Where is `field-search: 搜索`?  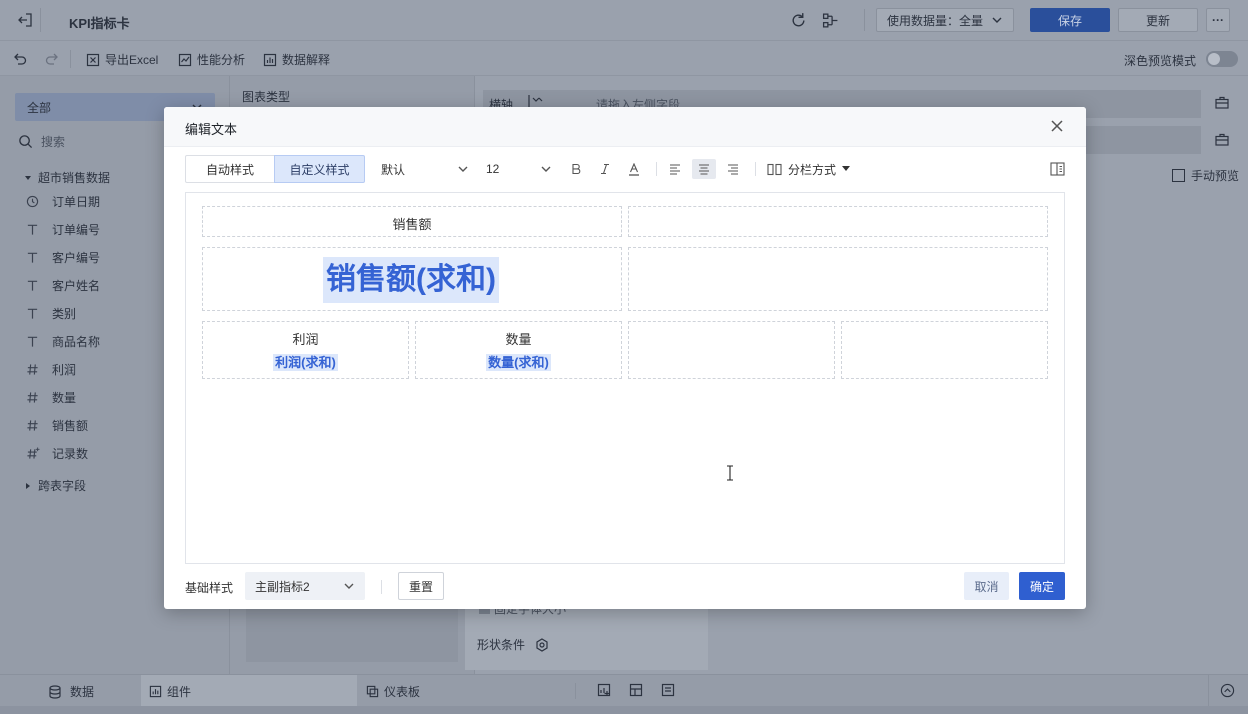
field-search: 搜索 is located at coordinates (41, 141).